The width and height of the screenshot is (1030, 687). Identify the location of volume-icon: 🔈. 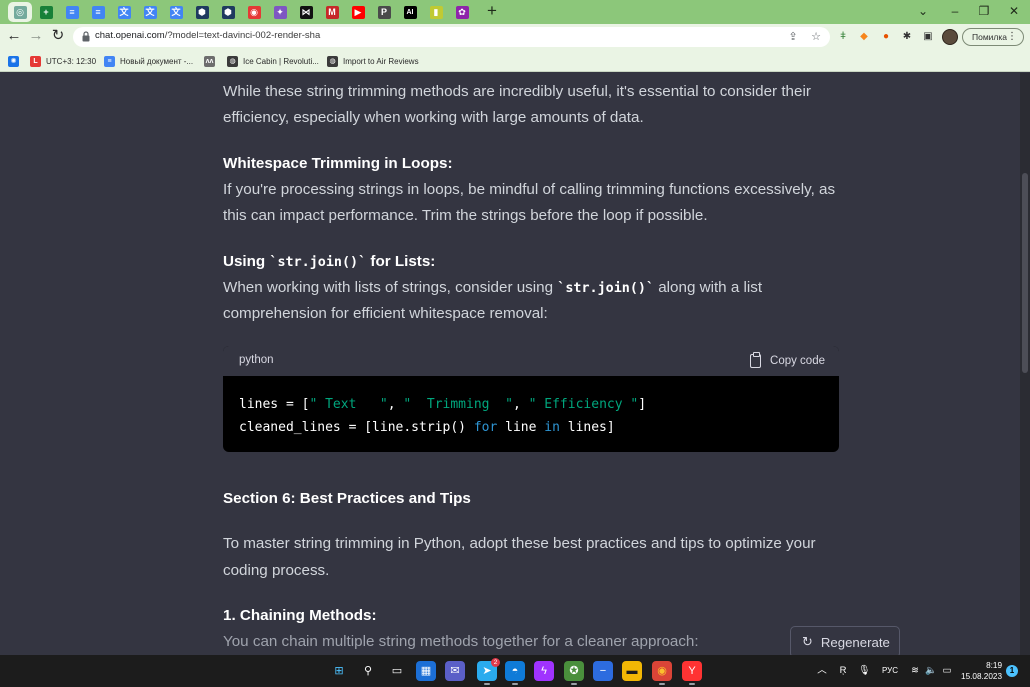
(931, 671).